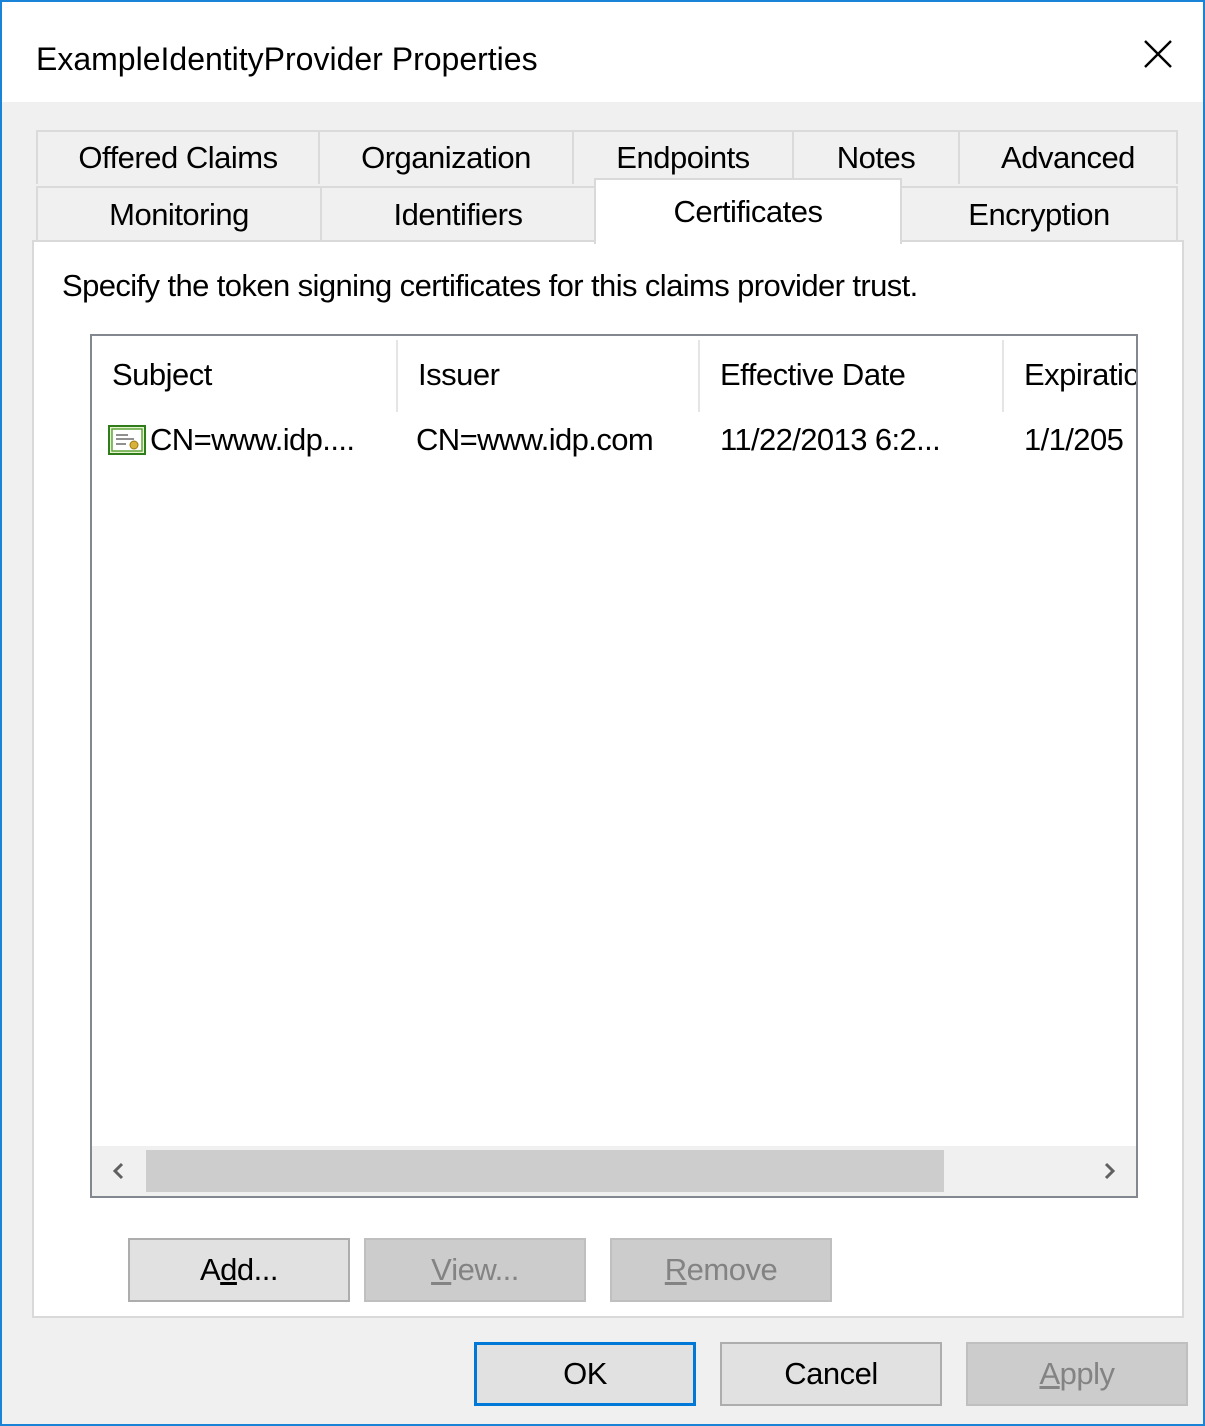 This screenshot has width=1205, height=1426. What do you see at coordinates (446, 157) in the screenshot?
I see `tab-organization: Organization` at bounding box center [446, 157].